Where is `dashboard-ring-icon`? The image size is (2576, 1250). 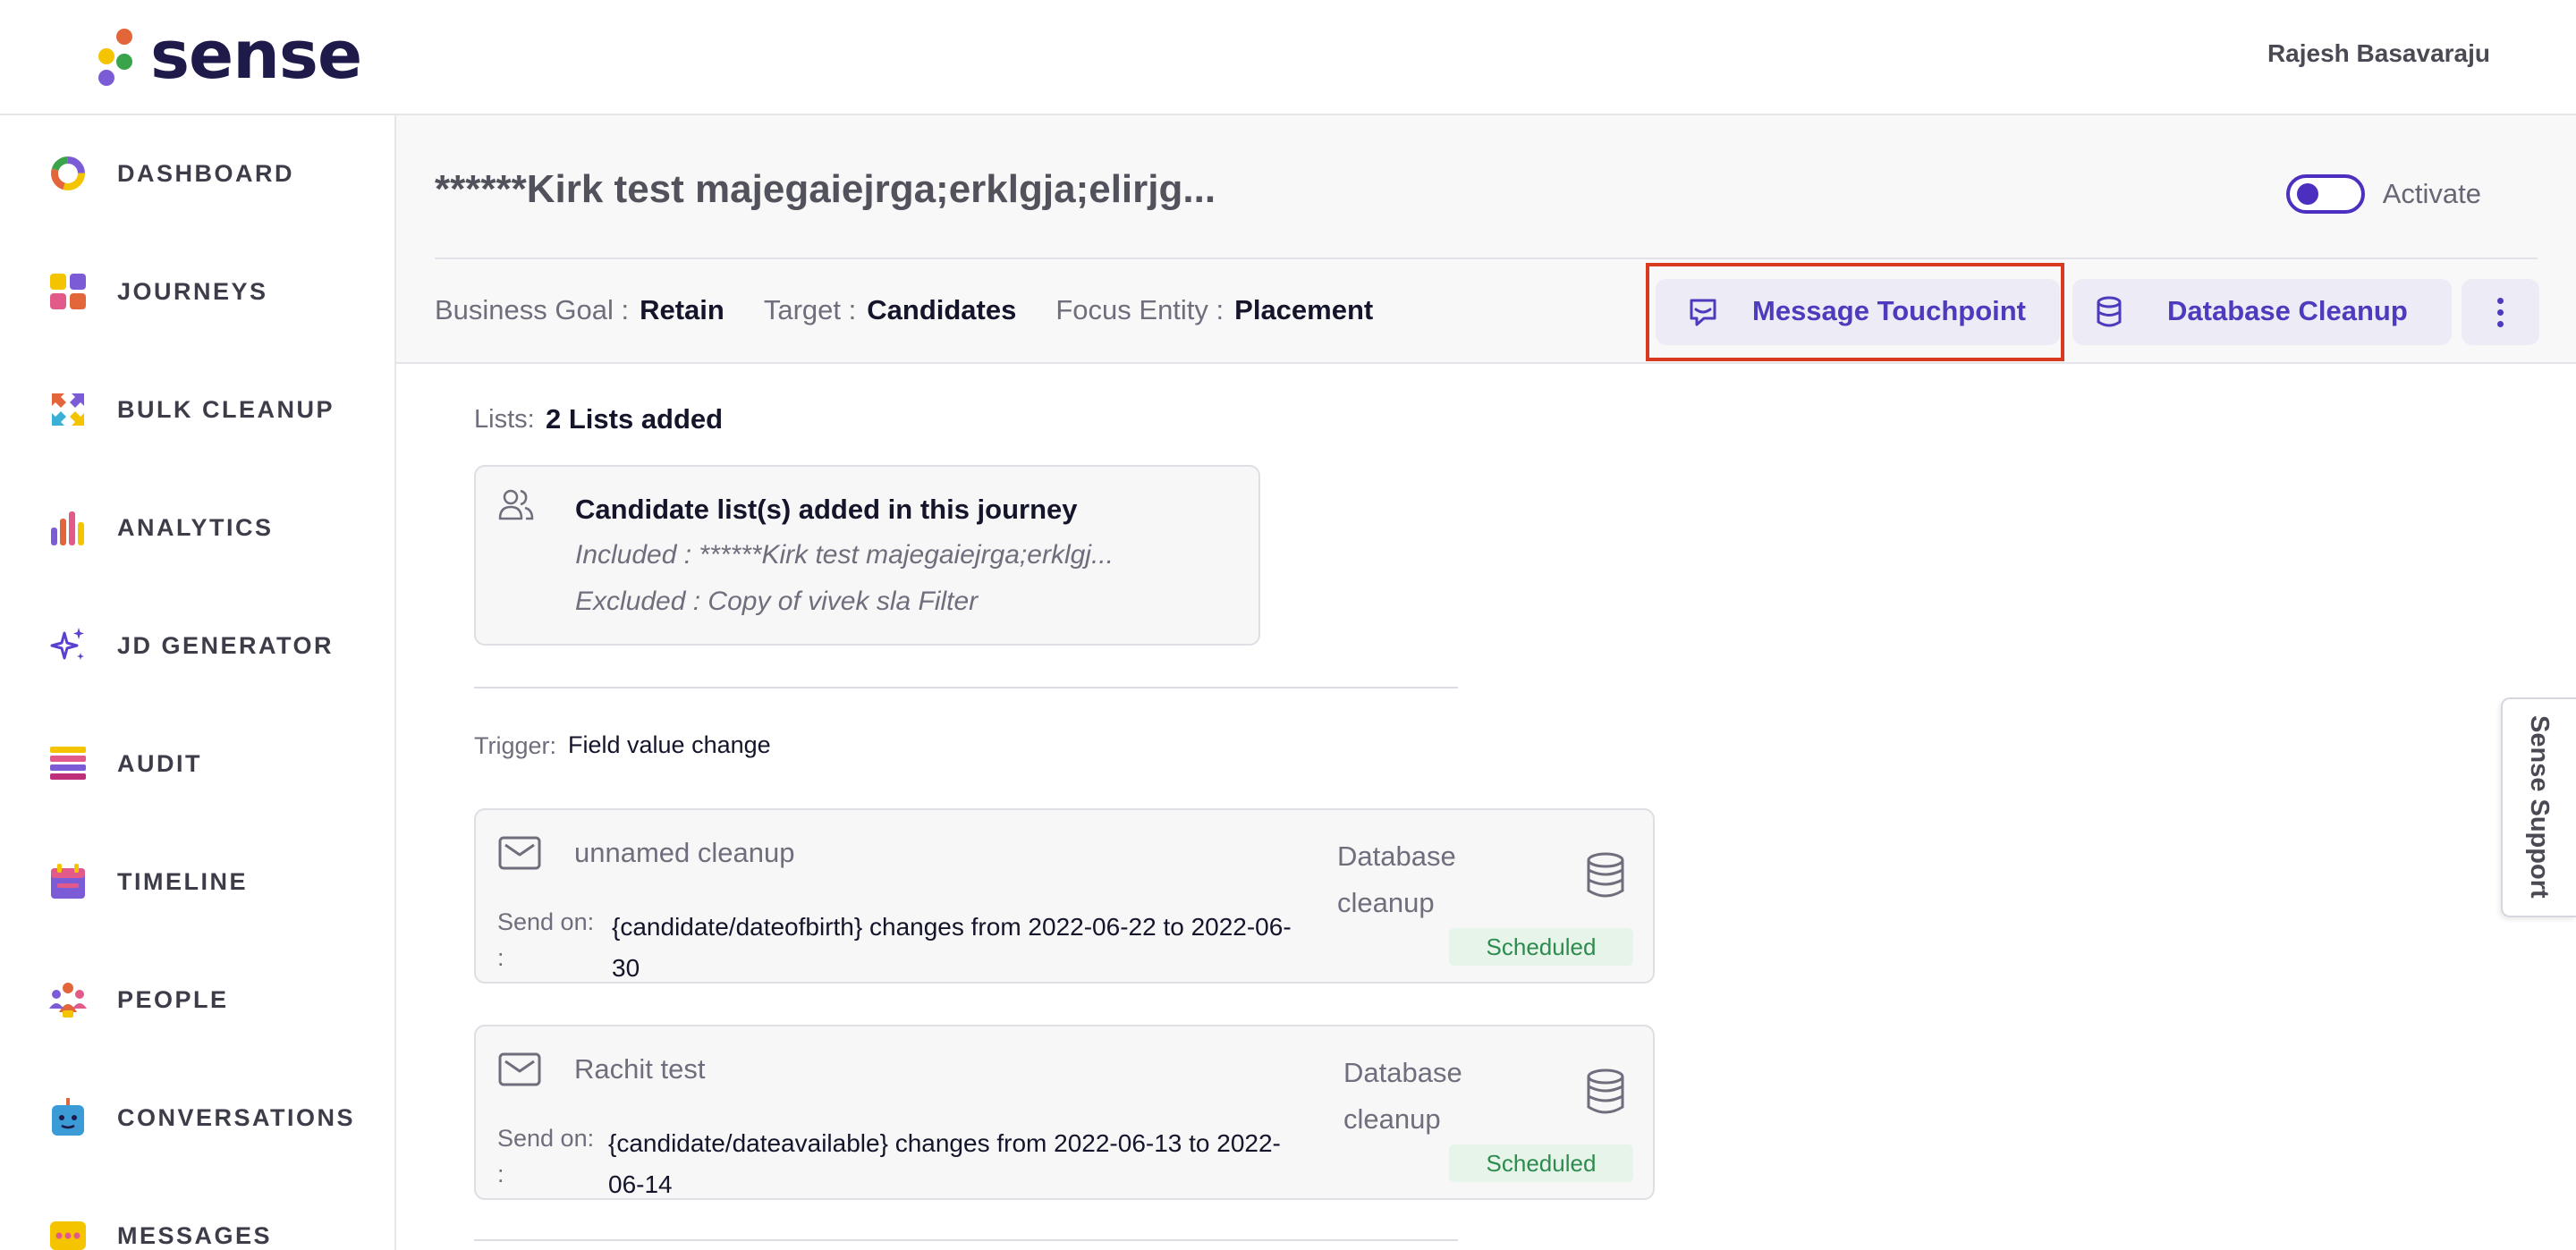 dashboard-ring-icon is located at coordinates (68, 173).